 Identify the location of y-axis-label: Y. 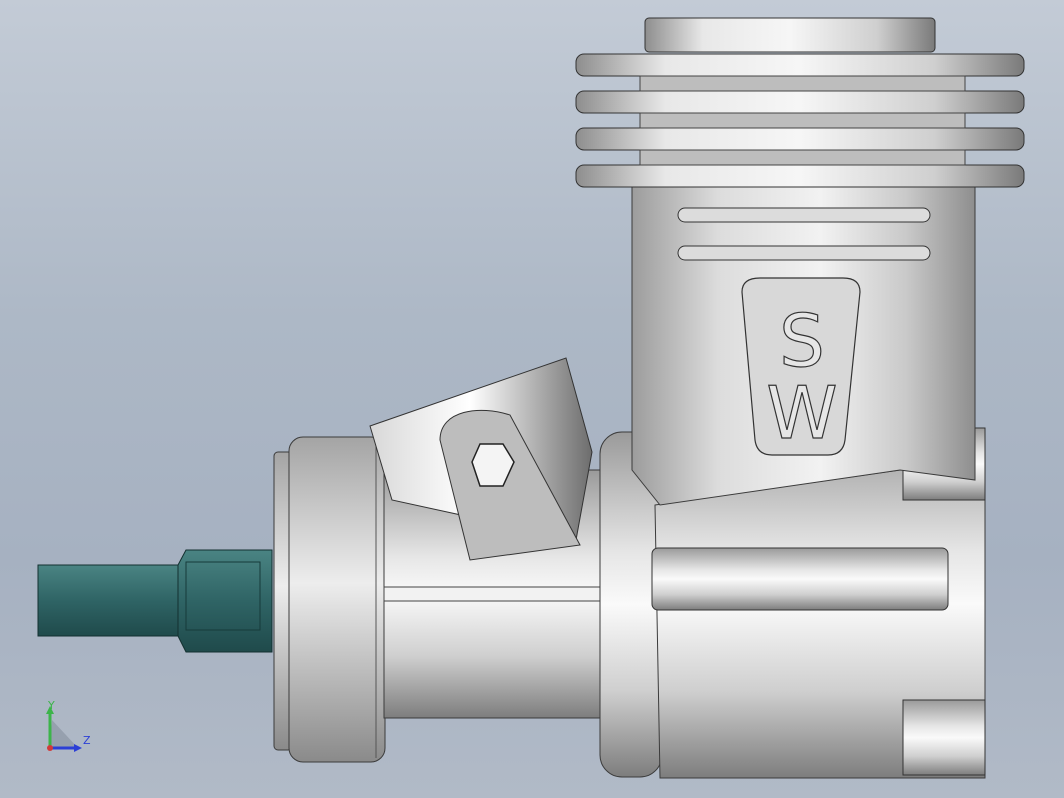
(51, 705).